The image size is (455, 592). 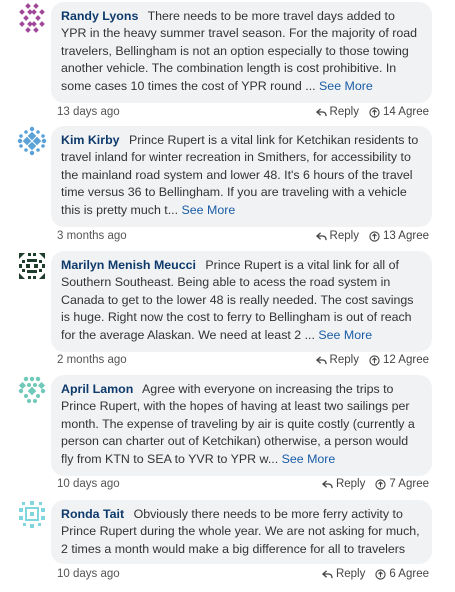 I want to click on comment-actions: Reply 13 Agree, so click(x=372, y=236).